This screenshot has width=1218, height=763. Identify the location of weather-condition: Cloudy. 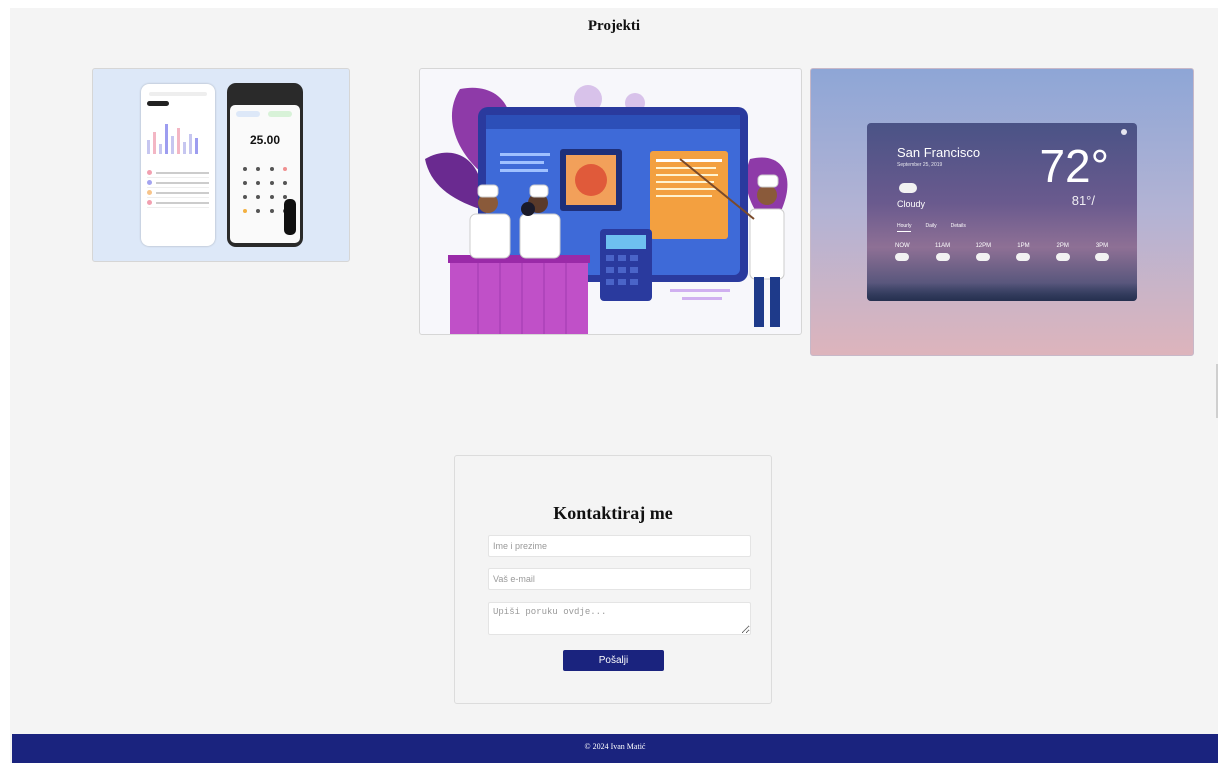
(911, 204).